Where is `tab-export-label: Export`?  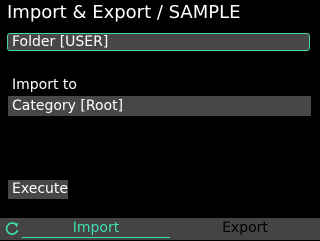 tab-export-label: Export is located at coordinates (245, 228).